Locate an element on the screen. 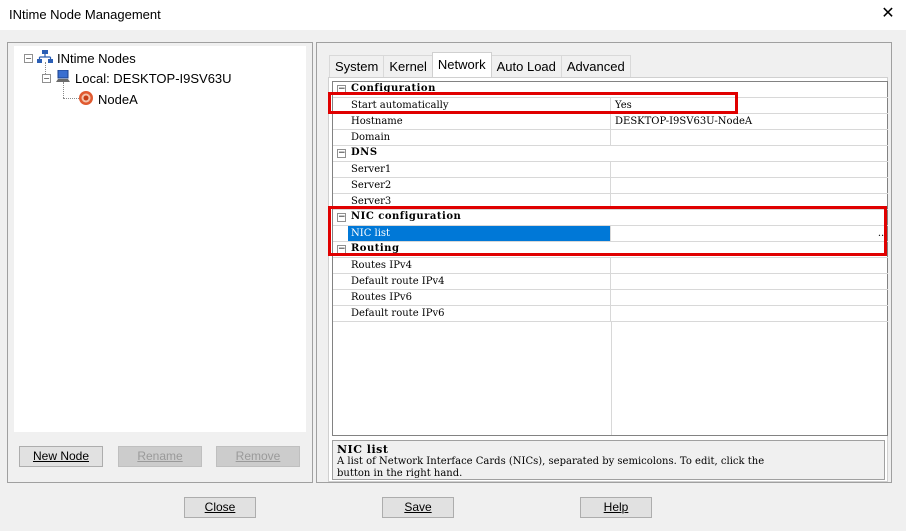 Image resolution: width=906 pixels, height=531 pixels. tab-auto-load: Auto Load is located at coordinates (526, 66).